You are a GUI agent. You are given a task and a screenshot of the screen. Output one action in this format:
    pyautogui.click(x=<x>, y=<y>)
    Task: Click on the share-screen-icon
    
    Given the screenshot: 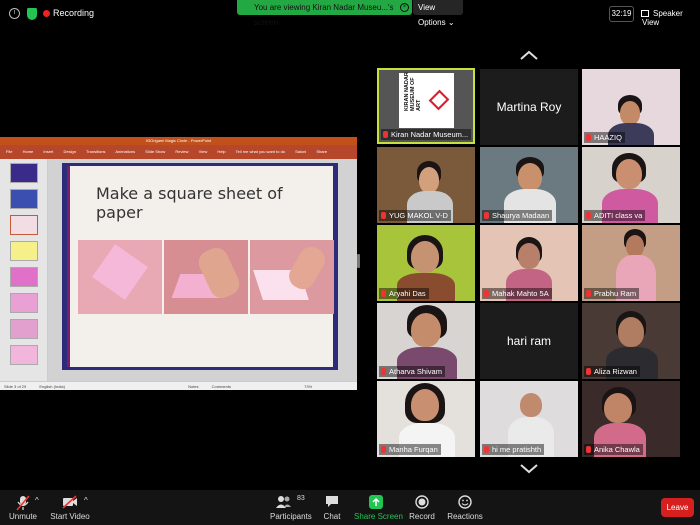 What is the action you would take?
    pyautogui.click(x=376, y=502)
    